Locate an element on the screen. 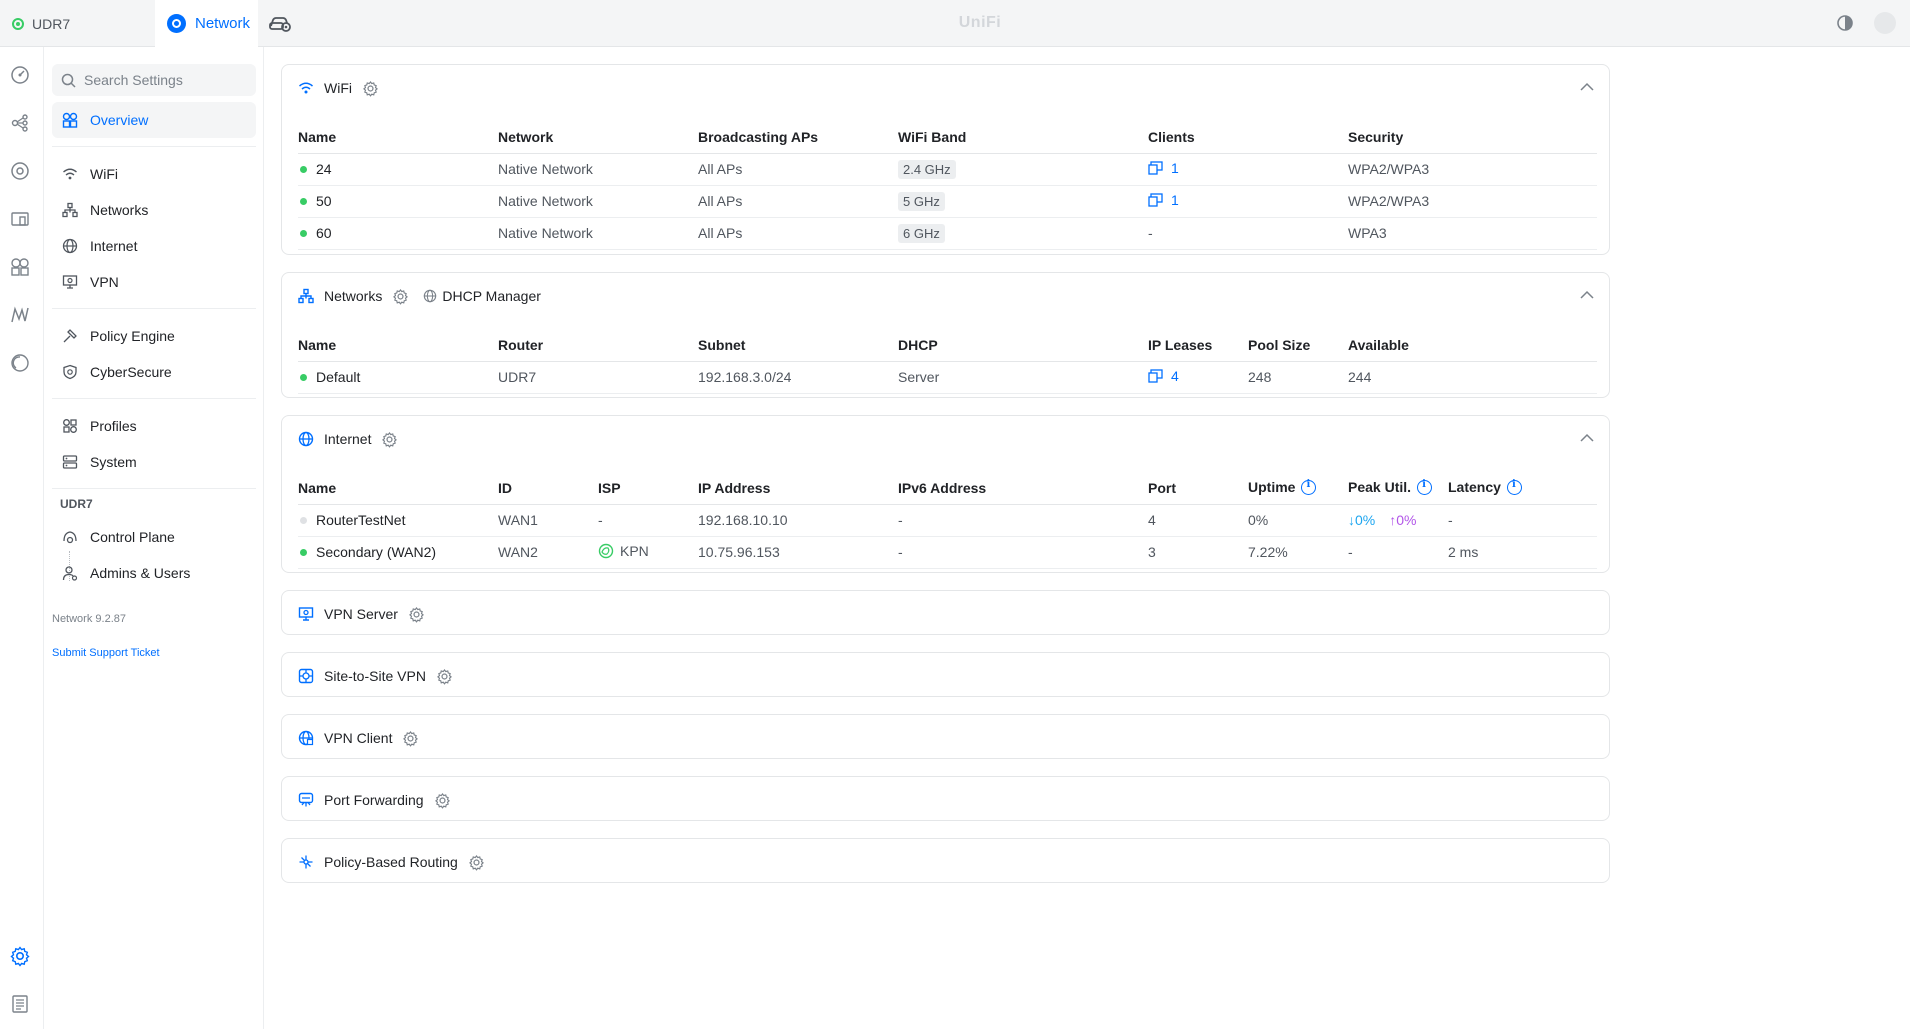  vpn-client-panel: VPN Client is located at coordinates (945, 736).